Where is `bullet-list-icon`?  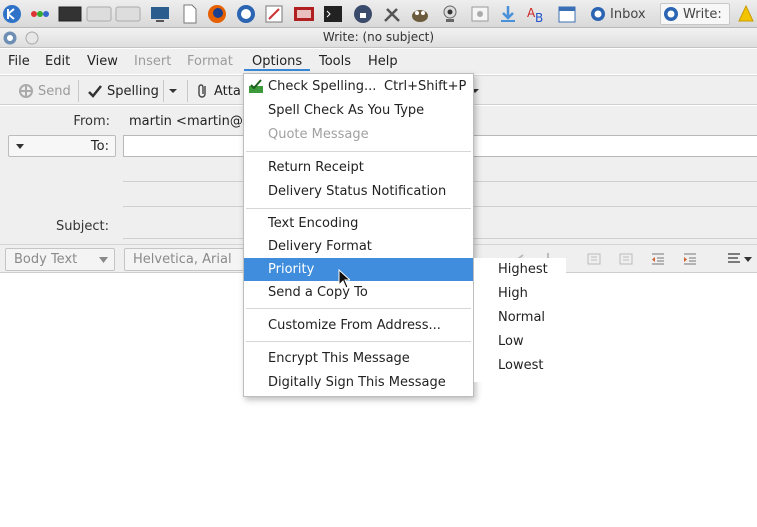 bullet-list-icon is located at coordinates (594, 259).